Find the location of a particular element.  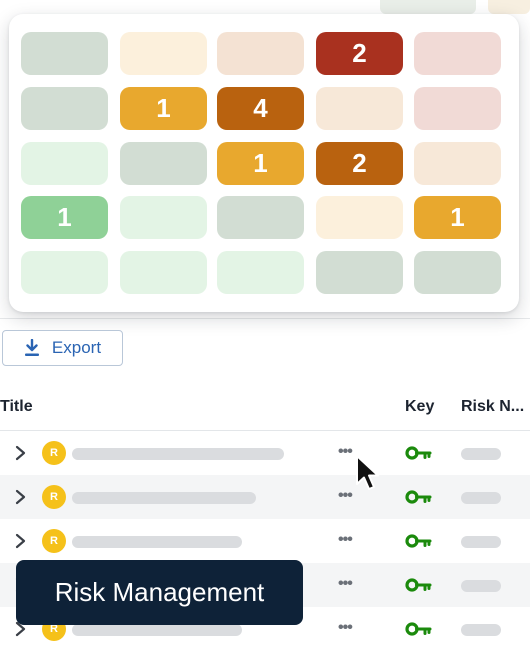

export-label: Export is located at coordinates (76, 347).